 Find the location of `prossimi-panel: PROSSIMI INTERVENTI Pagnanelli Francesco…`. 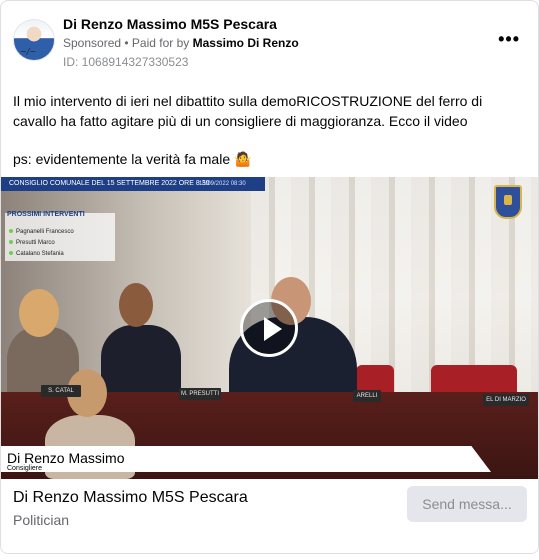

prossimi-panel: PROSSIMI INTERVENTI Pagnanelli Francesco… is located at coordinates (60, 236).